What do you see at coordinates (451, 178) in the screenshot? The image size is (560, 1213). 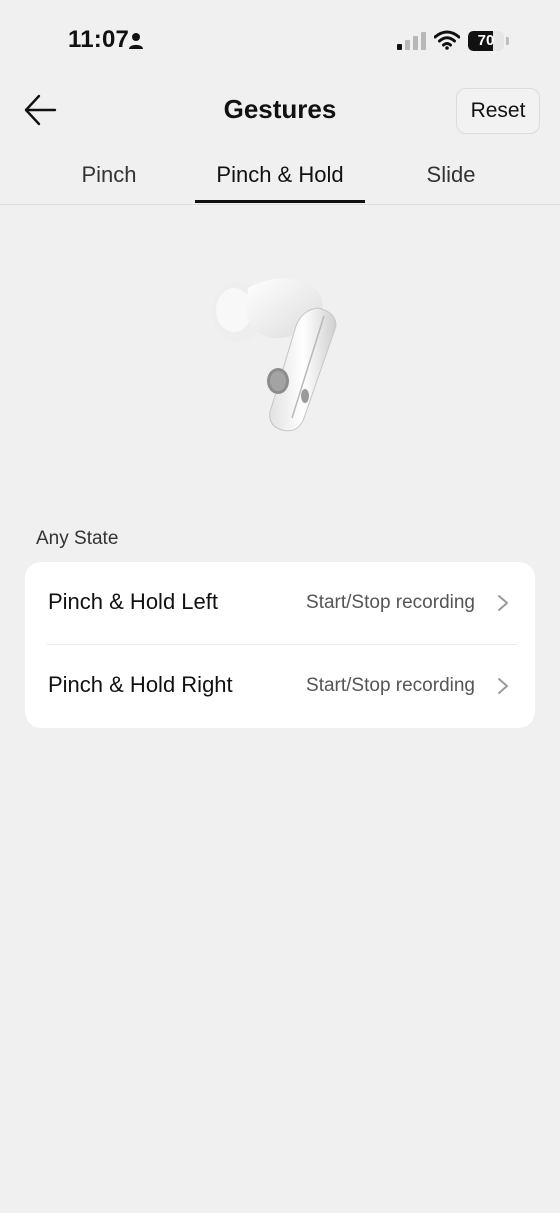 I see `tab-slide: Slide` at bounding box center [451, 178].